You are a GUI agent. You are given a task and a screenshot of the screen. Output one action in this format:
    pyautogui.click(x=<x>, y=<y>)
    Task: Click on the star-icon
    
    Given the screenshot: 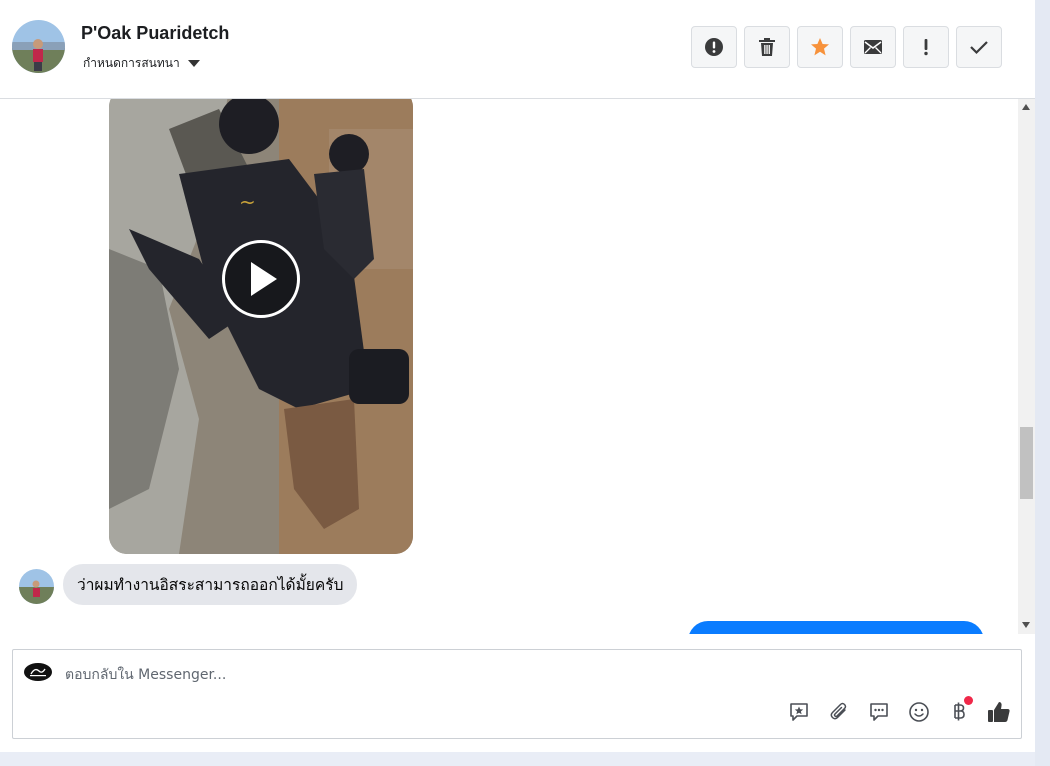 What is the action you would take?
    pyautogui.click(x=820, y=47)
    